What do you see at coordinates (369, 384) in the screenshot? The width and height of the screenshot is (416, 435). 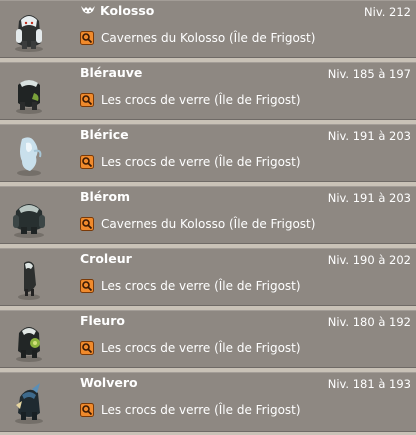 I see `monster-level: Niv. 181 à 193` at bounding box center [369, 384].